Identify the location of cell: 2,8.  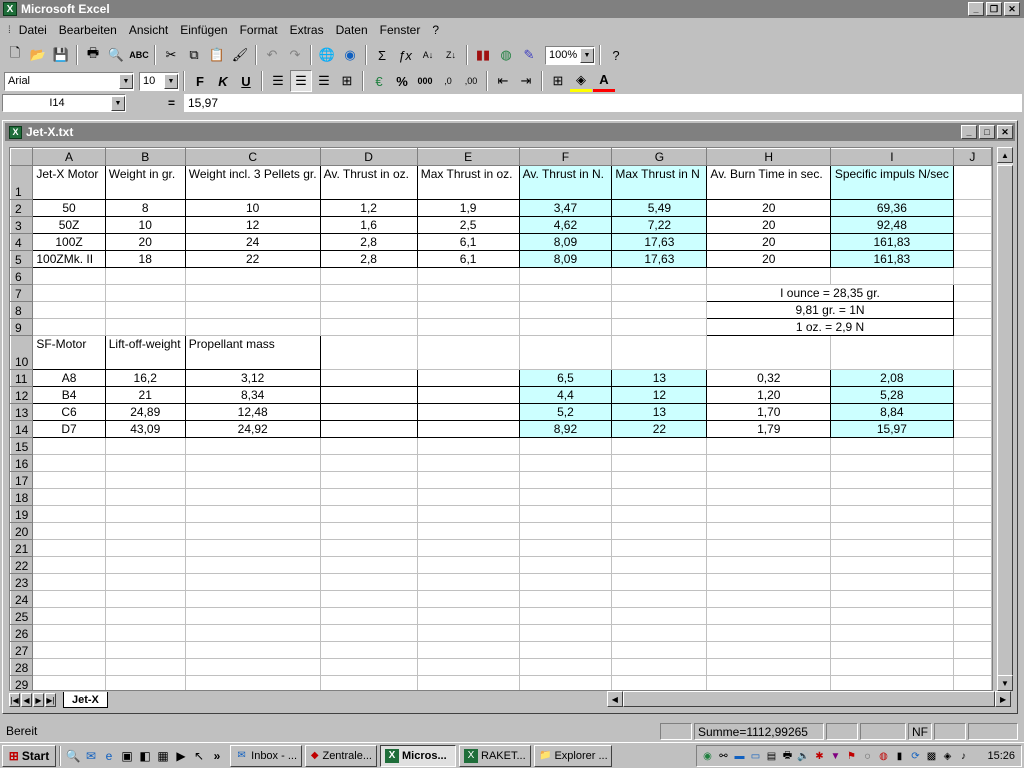
(368, 259).